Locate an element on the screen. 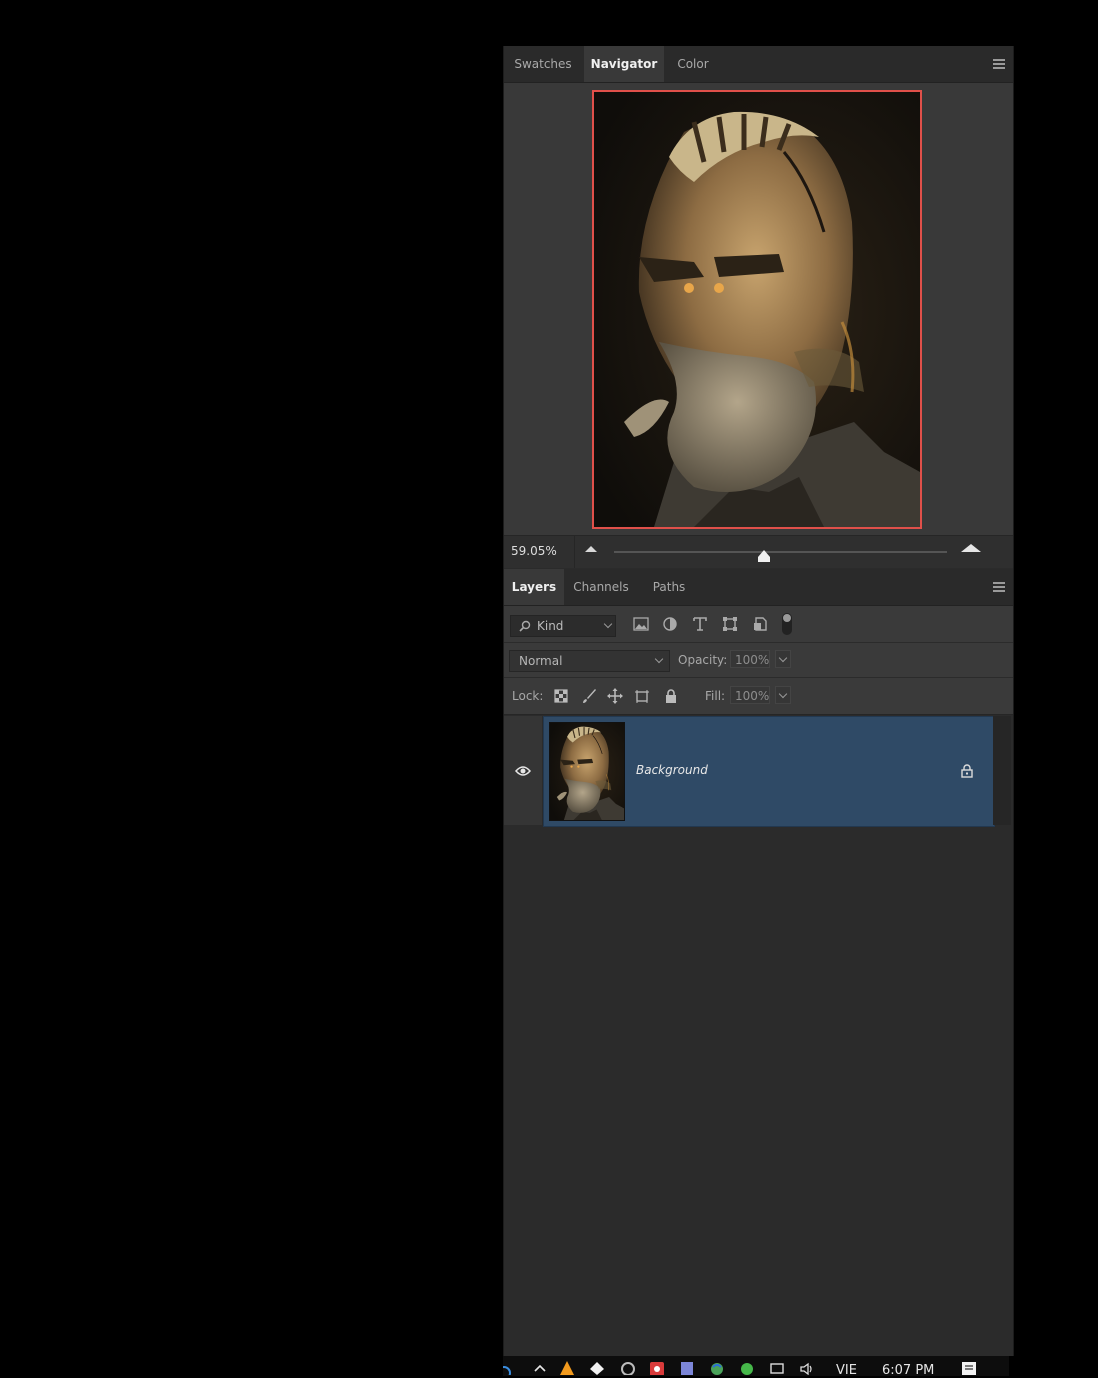 The width and height of the screenshot is (1098, 1378). smart-object-filter-icon is located at coordinates (760, 624).